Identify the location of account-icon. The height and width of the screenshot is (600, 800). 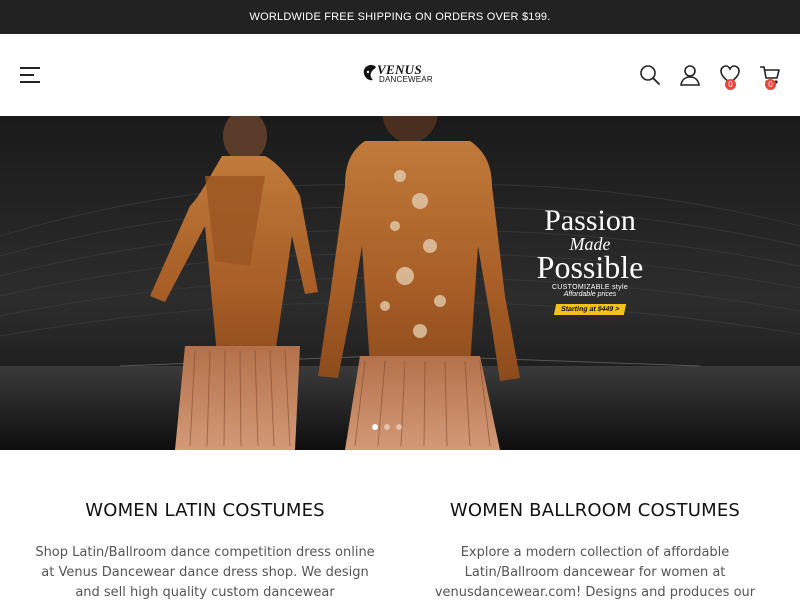
(690, 75).